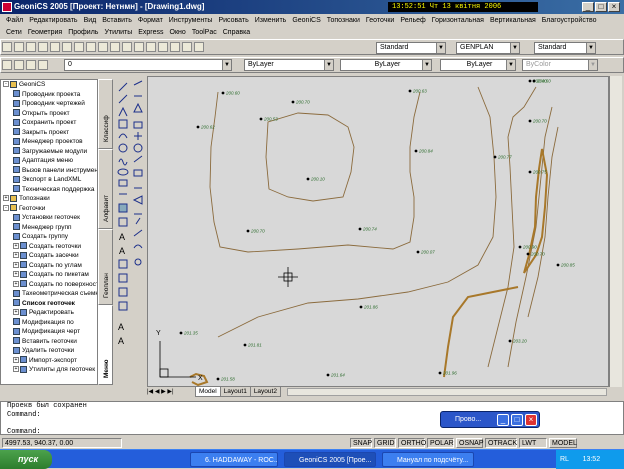  Describe the element at coordinates (560, 65) in the screenshot. I see `plotstyle-select: ByColor ▼` at that location.